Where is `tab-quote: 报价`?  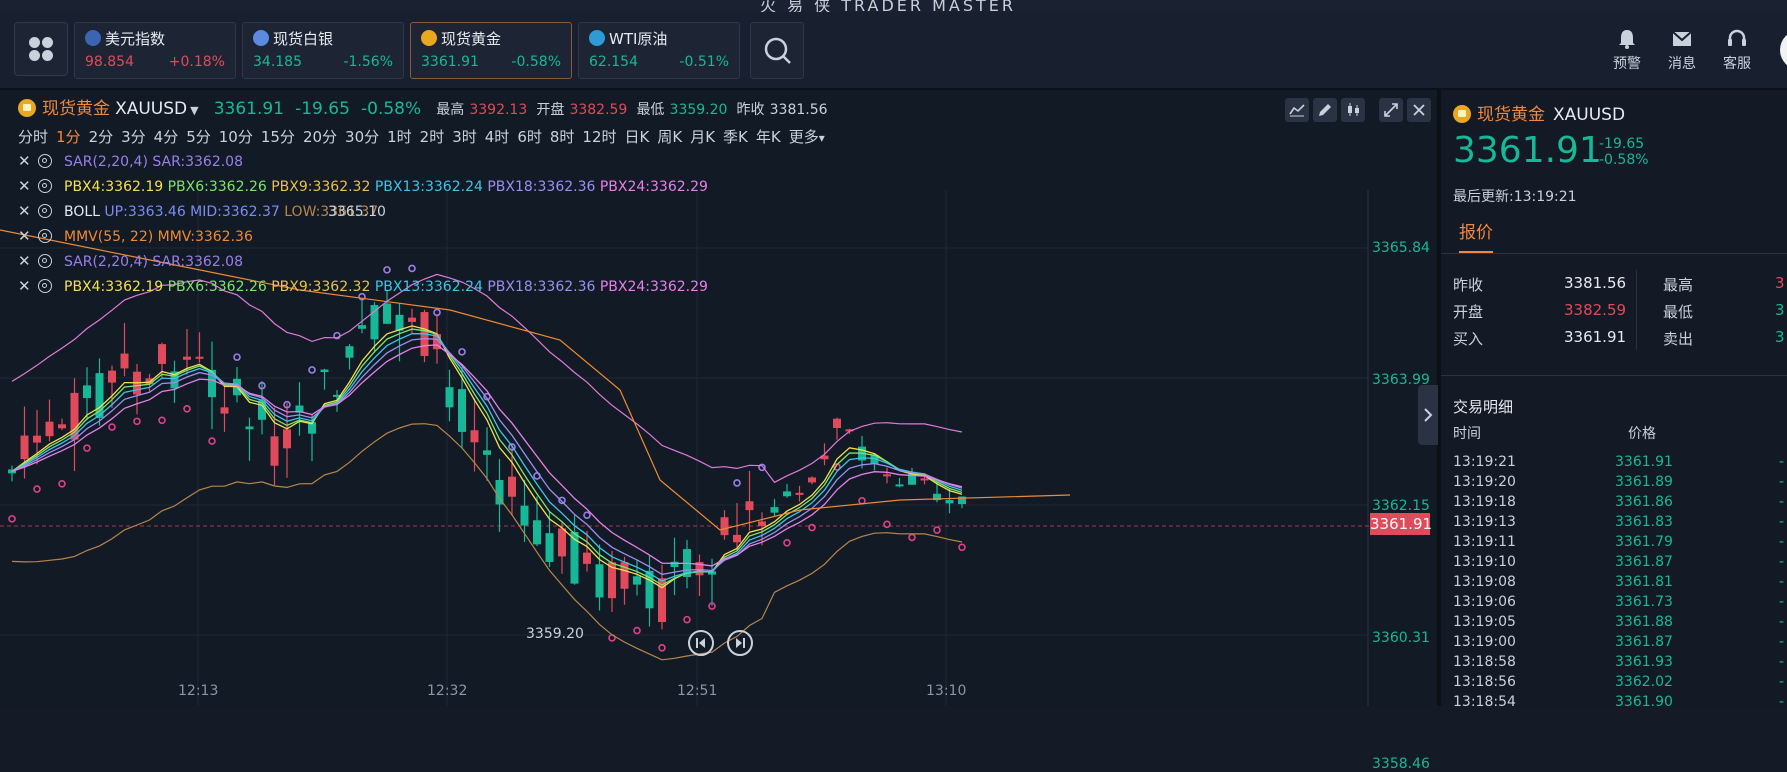
tab-quote: 报价 is located at coordinates (1476, 235).